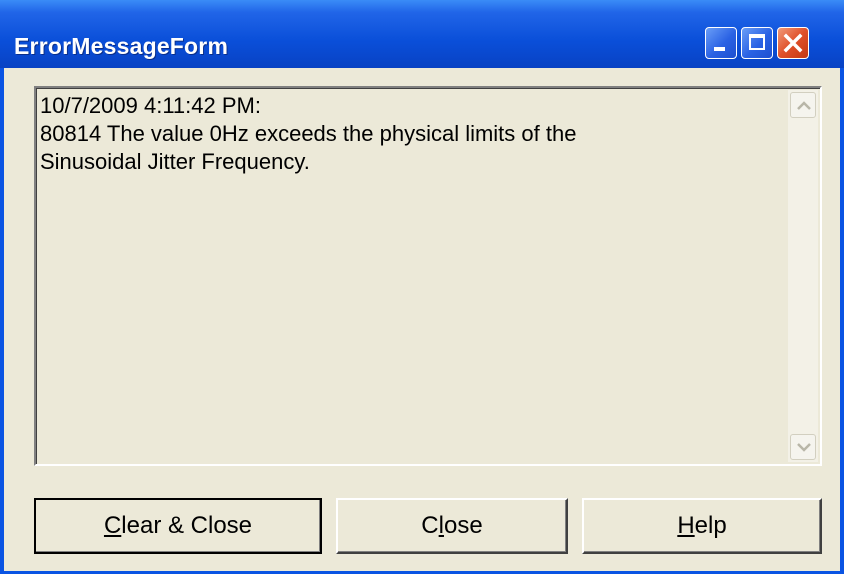 The image size is (844, 574). What do you see at coordinates (175, 161) in the screenshot?
I see `message-line: Sinusoidal Jitter Frequency.` at bounding box center [175, 161].